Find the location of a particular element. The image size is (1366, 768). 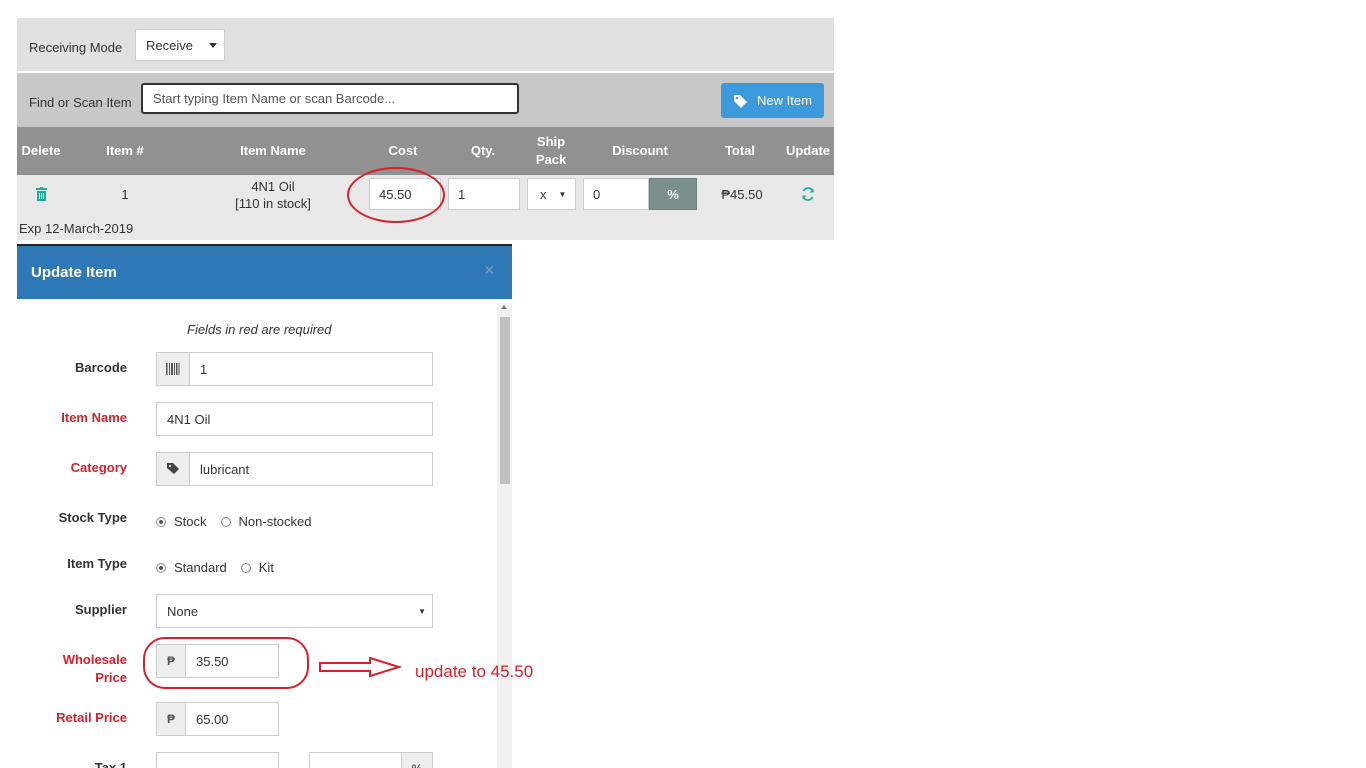

receiving-mode-select: Receive is located at coordinates (180, 45).